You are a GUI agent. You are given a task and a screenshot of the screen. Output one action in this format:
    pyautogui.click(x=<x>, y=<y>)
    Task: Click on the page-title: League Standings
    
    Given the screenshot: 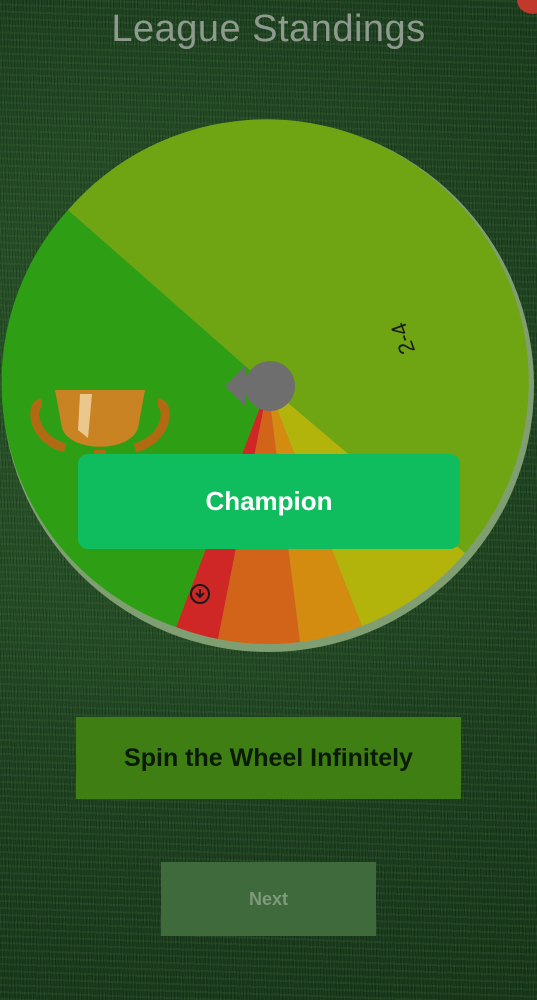 What is the action you would take?
    pyautogui.click(x=268, y=29)
    